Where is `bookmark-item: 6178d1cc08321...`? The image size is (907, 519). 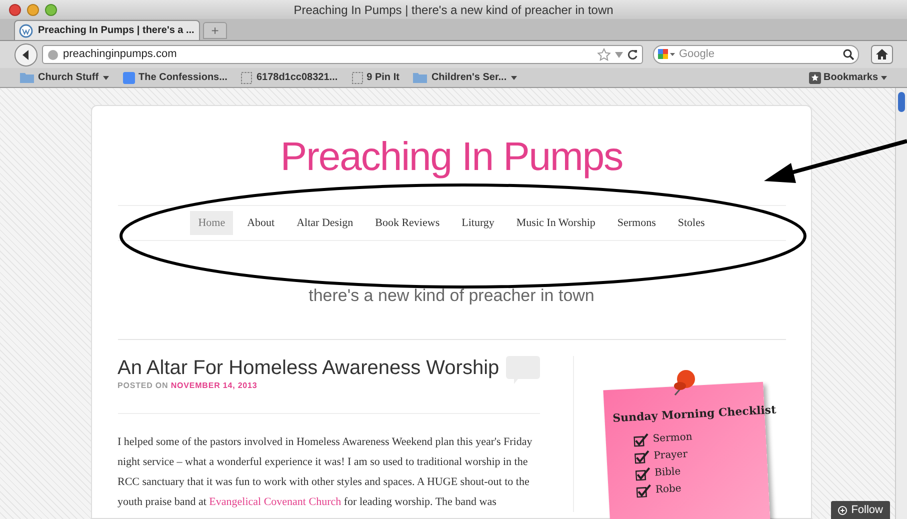 bookmark-item: 6178d1cc08321... is located at coordinates (289, 77).